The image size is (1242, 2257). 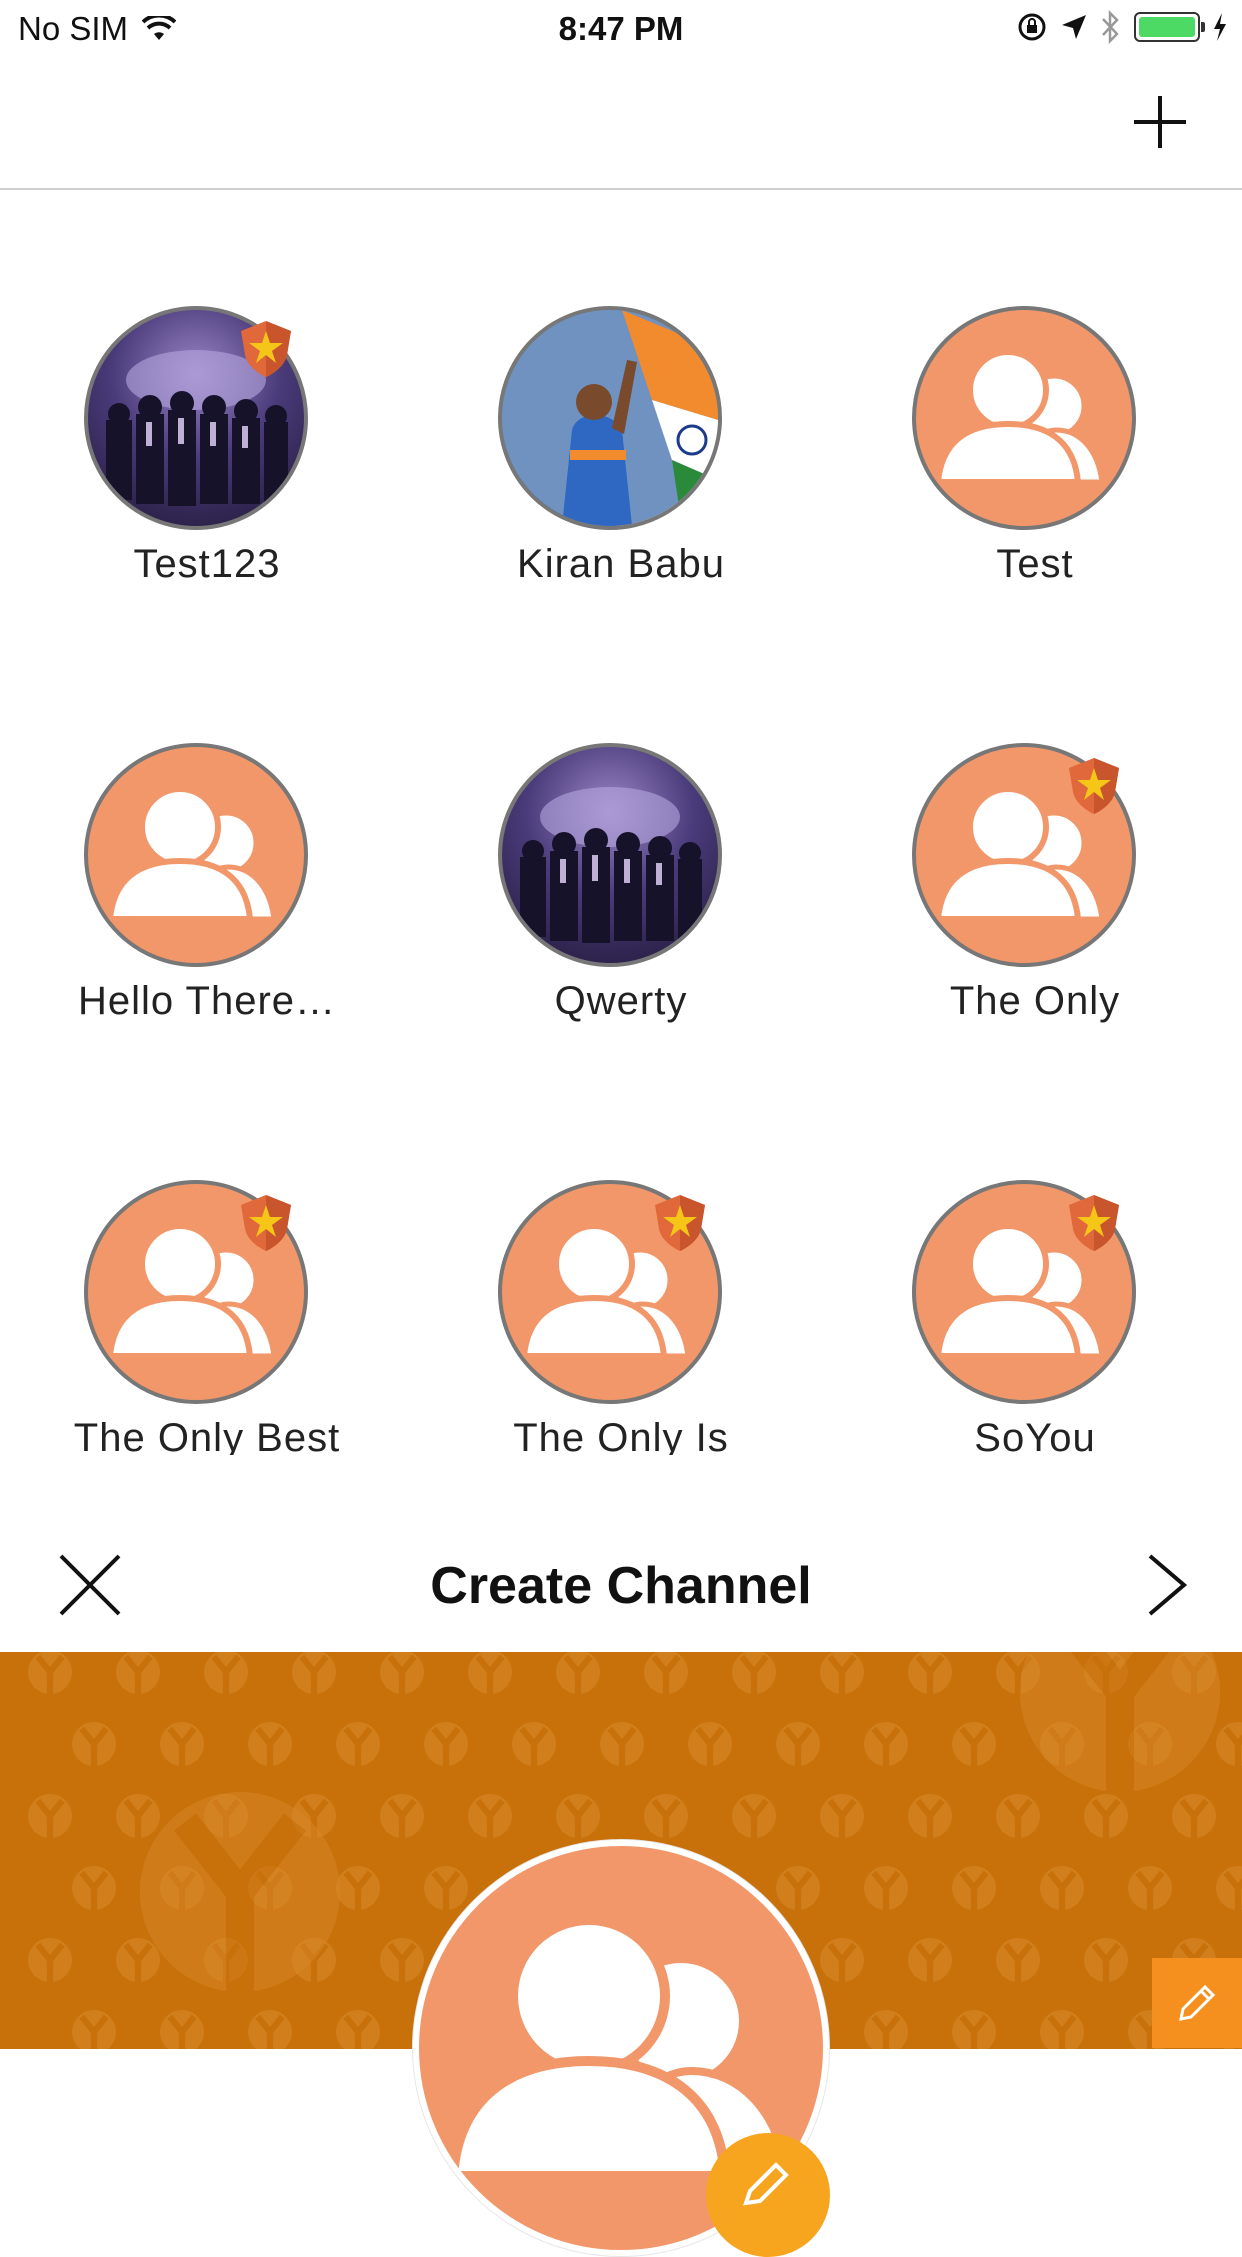 I want to click on channel-name: Kiran Babu, so click(x=621, y=564).